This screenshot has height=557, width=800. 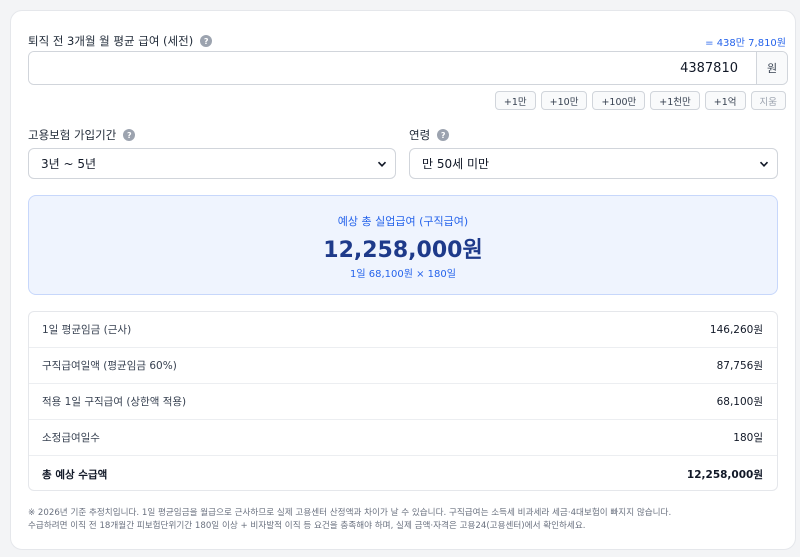 I want to click on result-formula: 1일 68,100원 × 180일, so click(x=403, y=274).